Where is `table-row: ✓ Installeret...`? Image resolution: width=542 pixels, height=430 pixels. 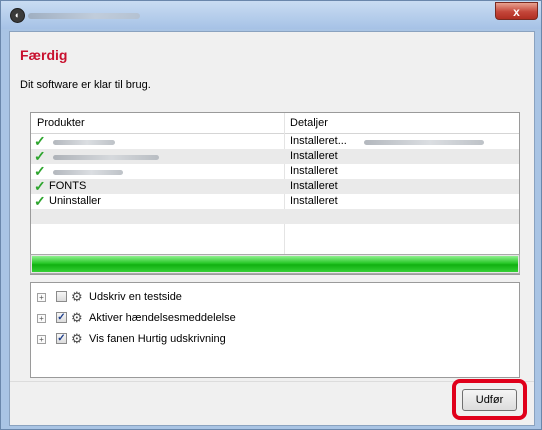
table-row: ✓ Installeret... is located at coordinates (275, 141).